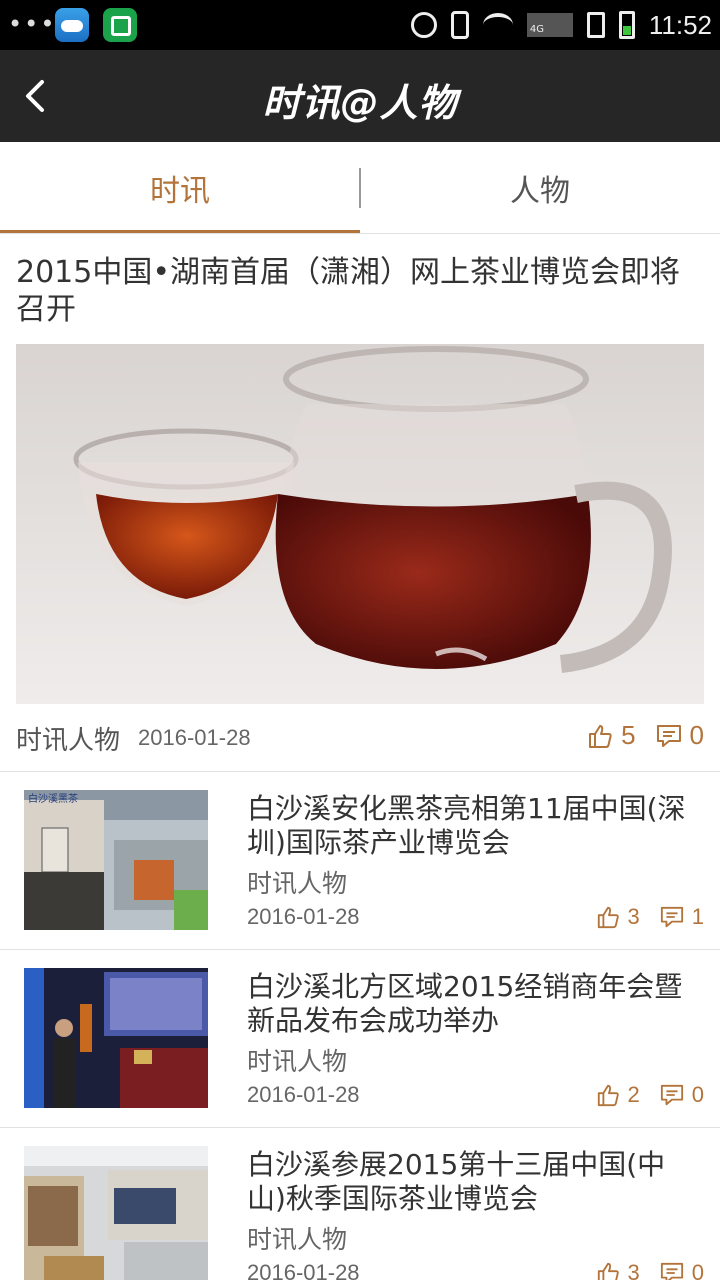  What do you see at coordinates (361, 291) in the screenshot?
I see `featured-title: 2015中国•湖南首届（潇湘）网上茶业博览会即将召开` at bounding box center [361, 291].